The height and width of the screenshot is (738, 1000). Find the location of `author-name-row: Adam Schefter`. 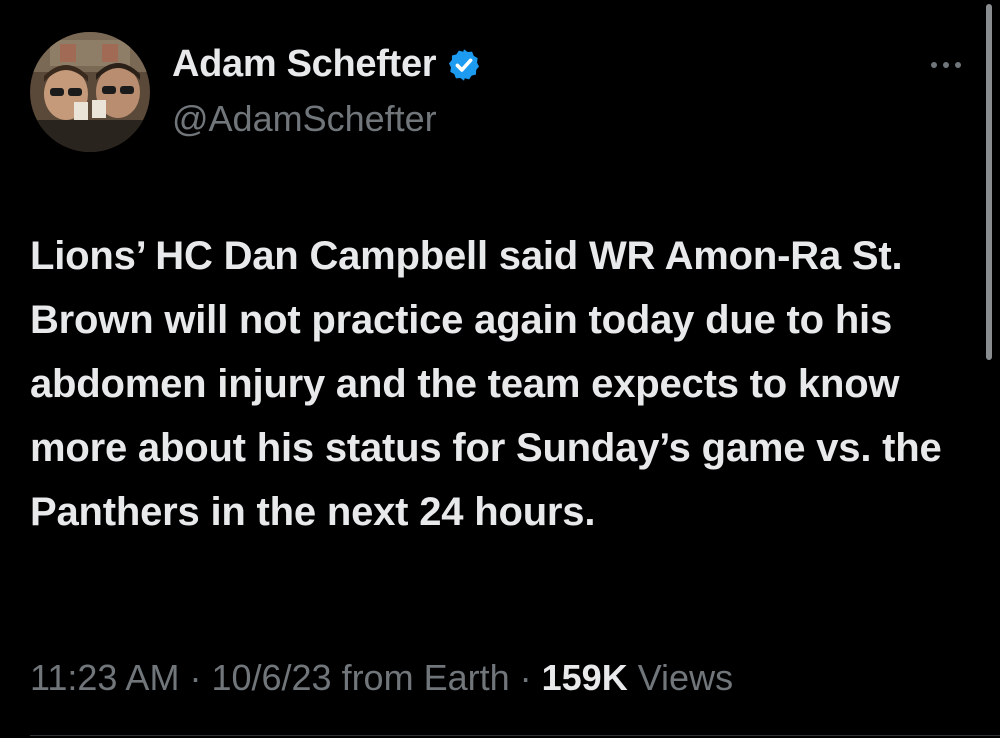

author-name-row: Adam Schefter is located at coordinates (327, 64).